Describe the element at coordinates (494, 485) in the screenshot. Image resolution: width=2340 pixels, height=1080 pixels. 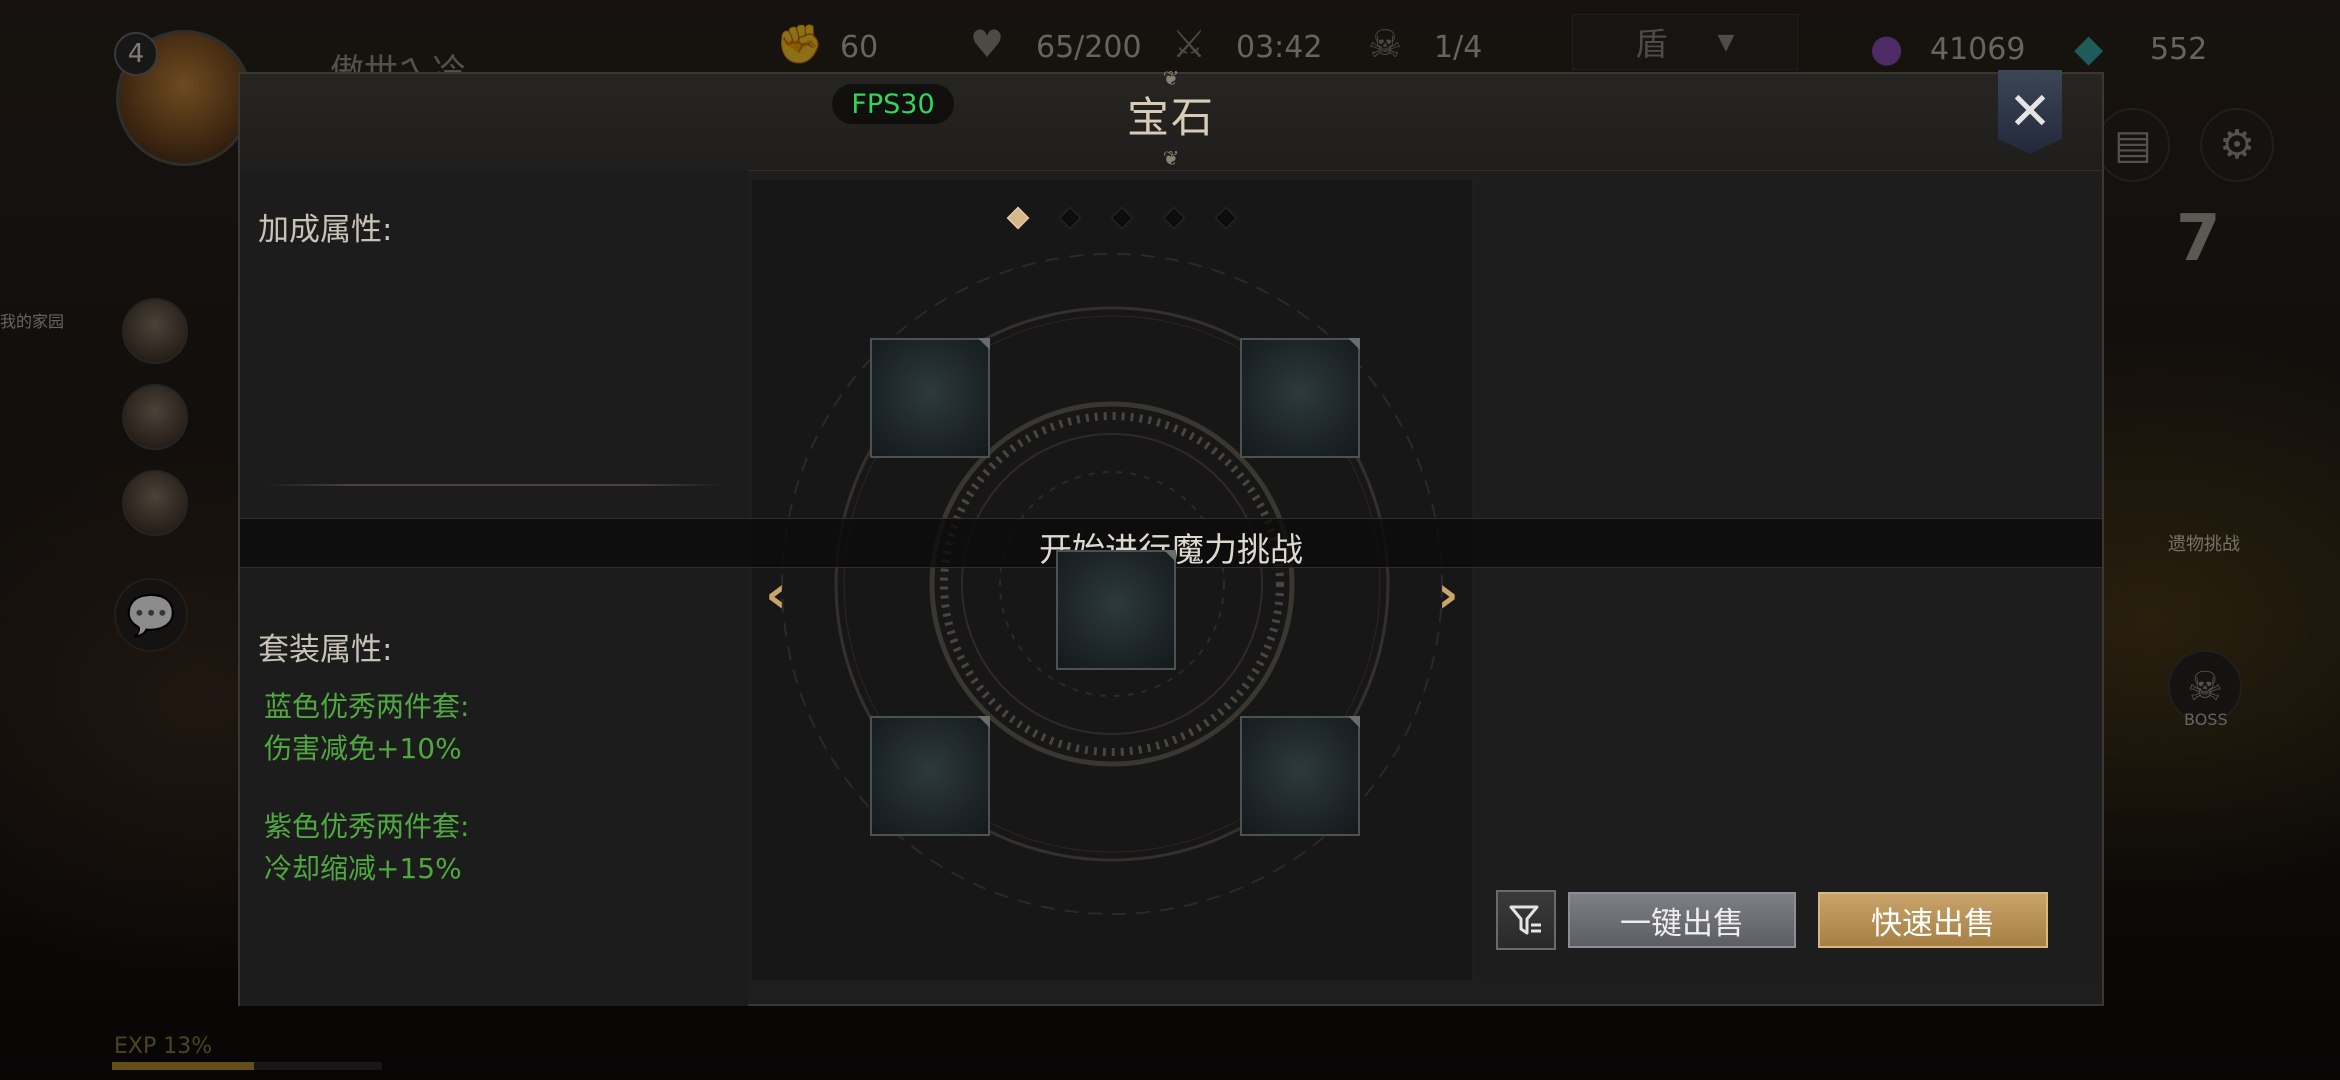
I see `divider` at that location.